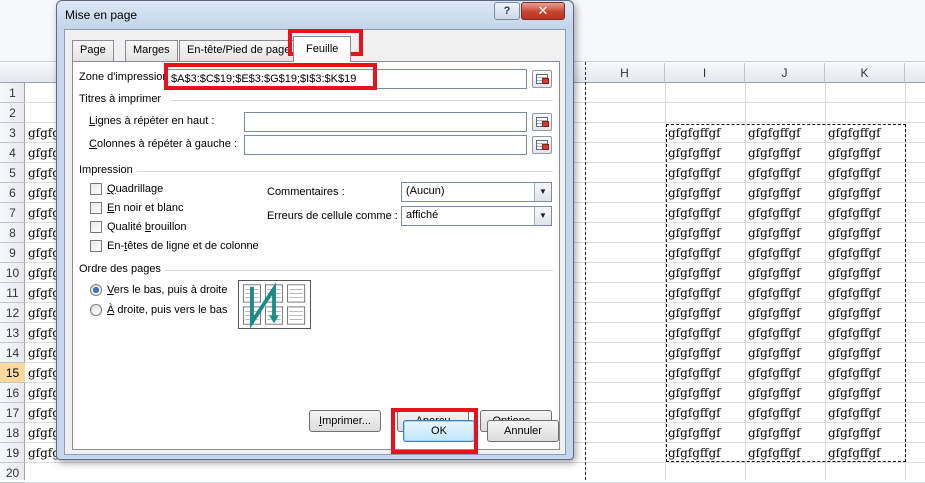 The image size is (925, 483). I want to click on print-area-input: $A$3:$C$19;$E$3:$G$19;$I$3:$K$19, so click(347, 79).